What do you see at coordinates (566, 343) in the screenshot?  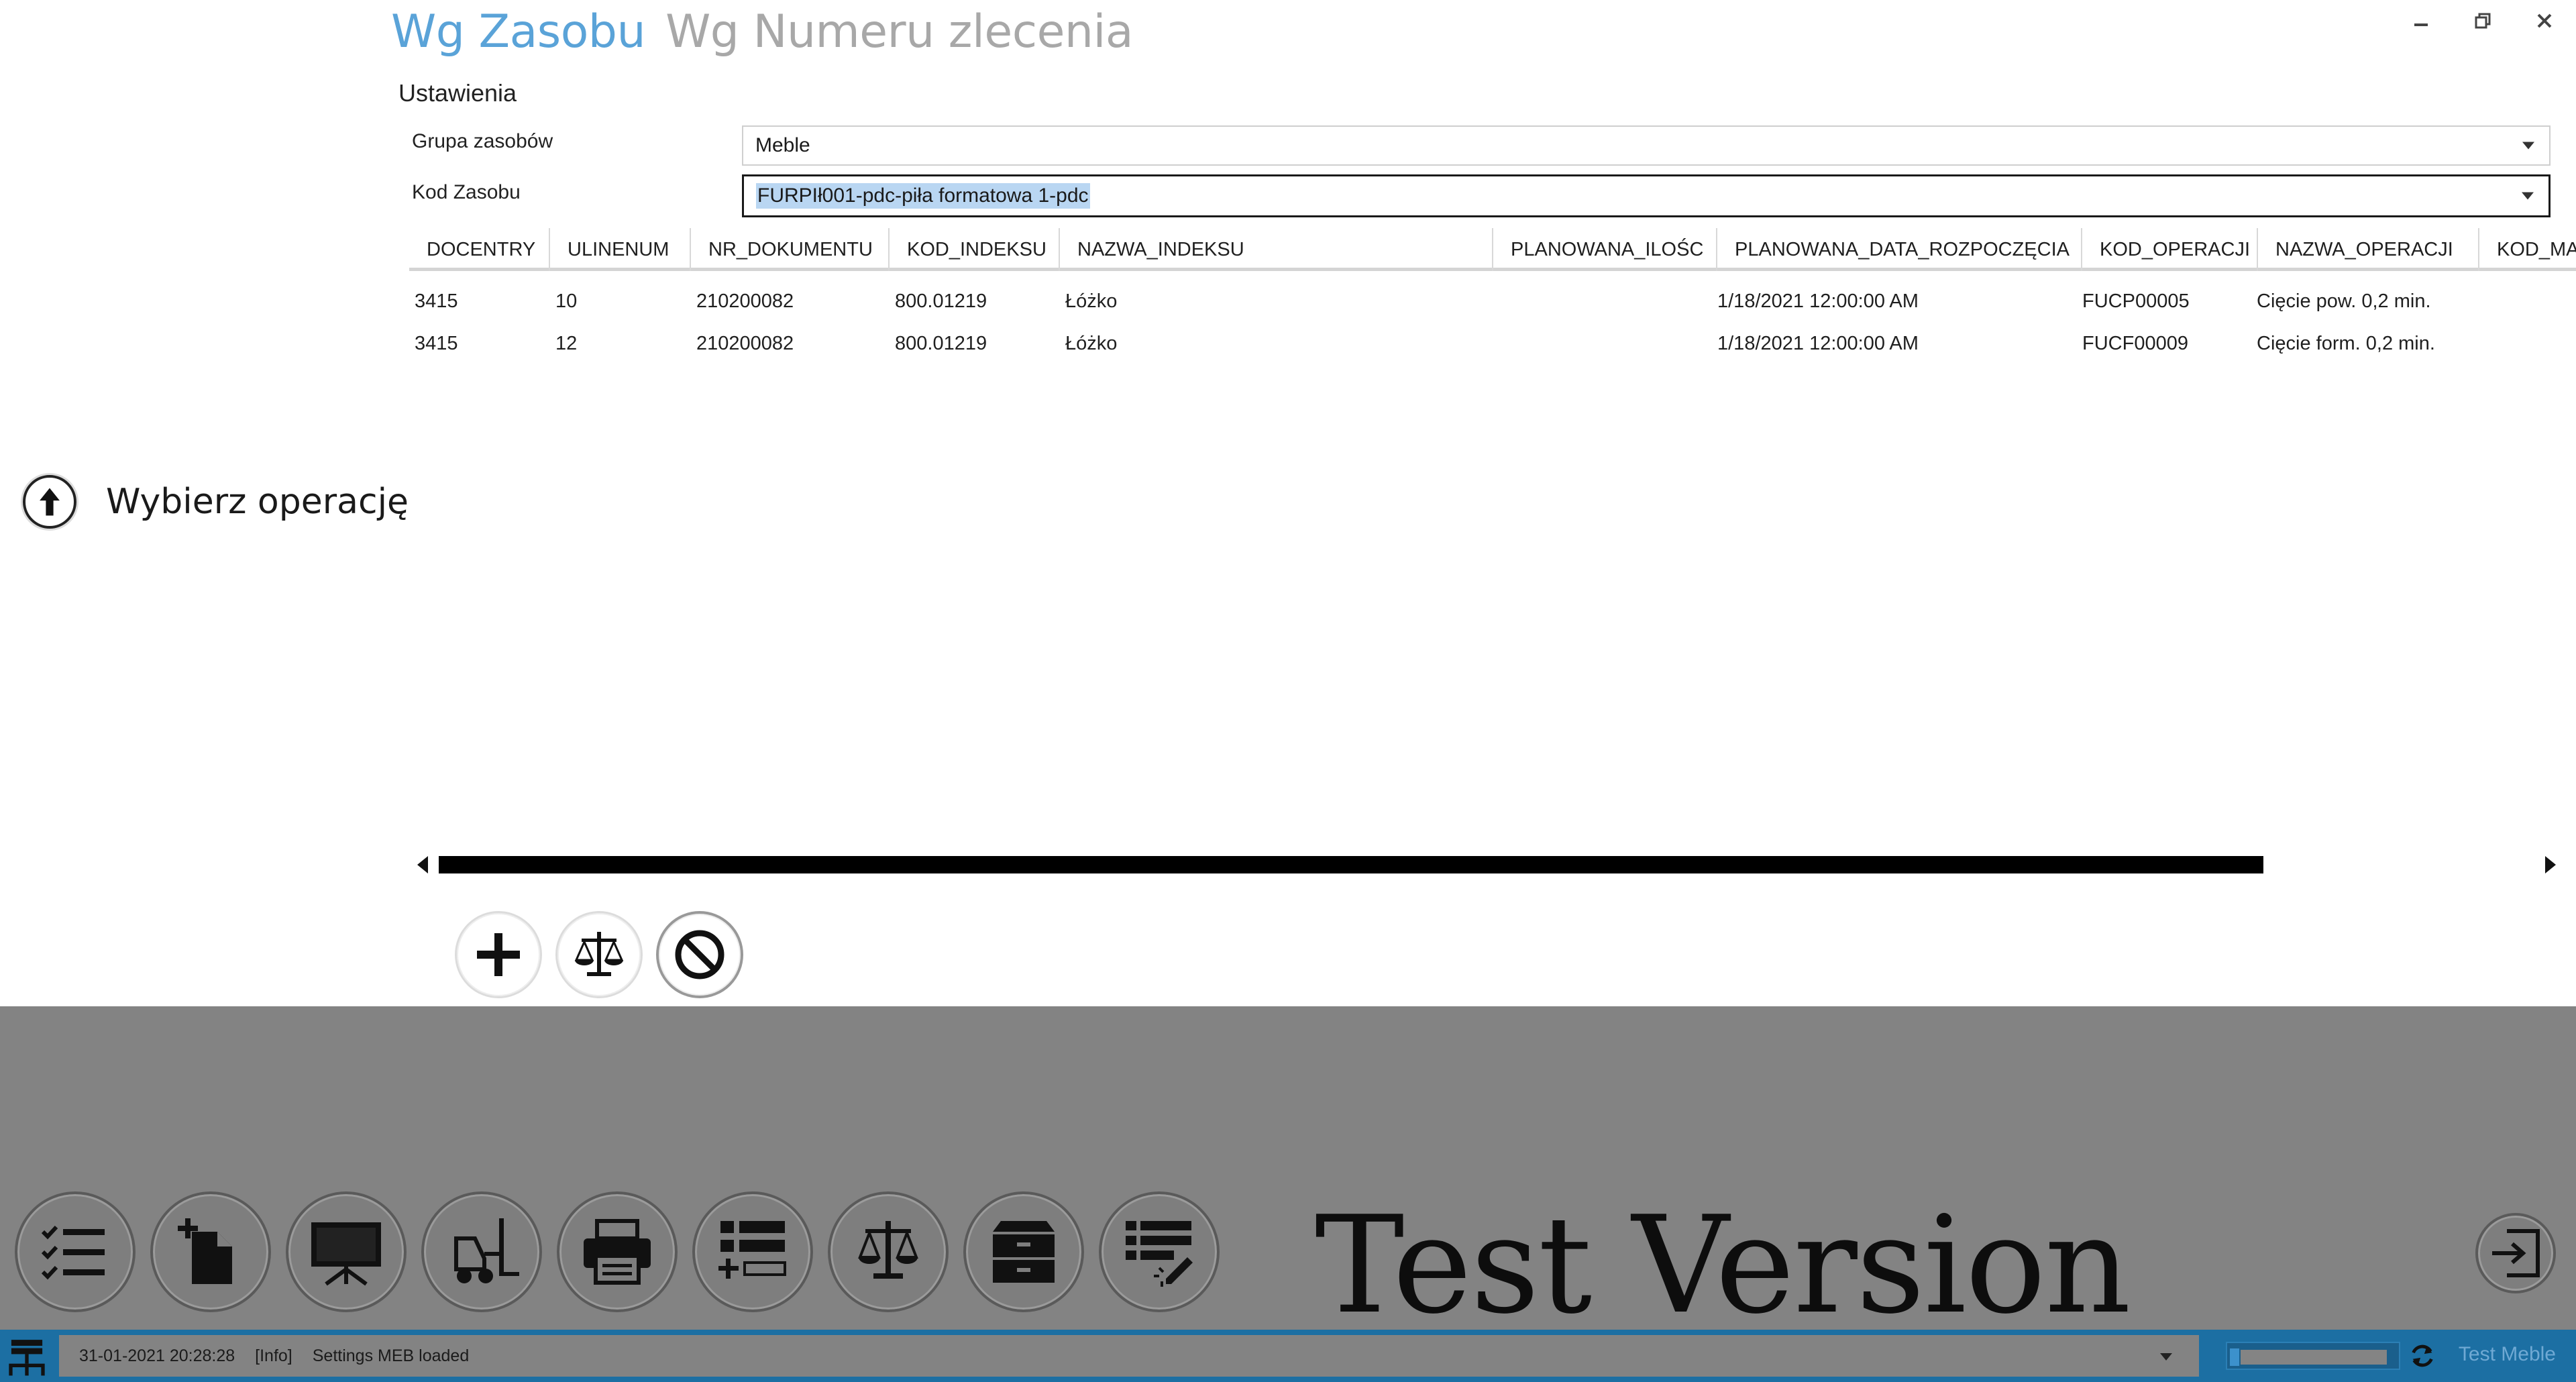 I see `cell-ulinenum: 12` at bounding box center [566, 343].